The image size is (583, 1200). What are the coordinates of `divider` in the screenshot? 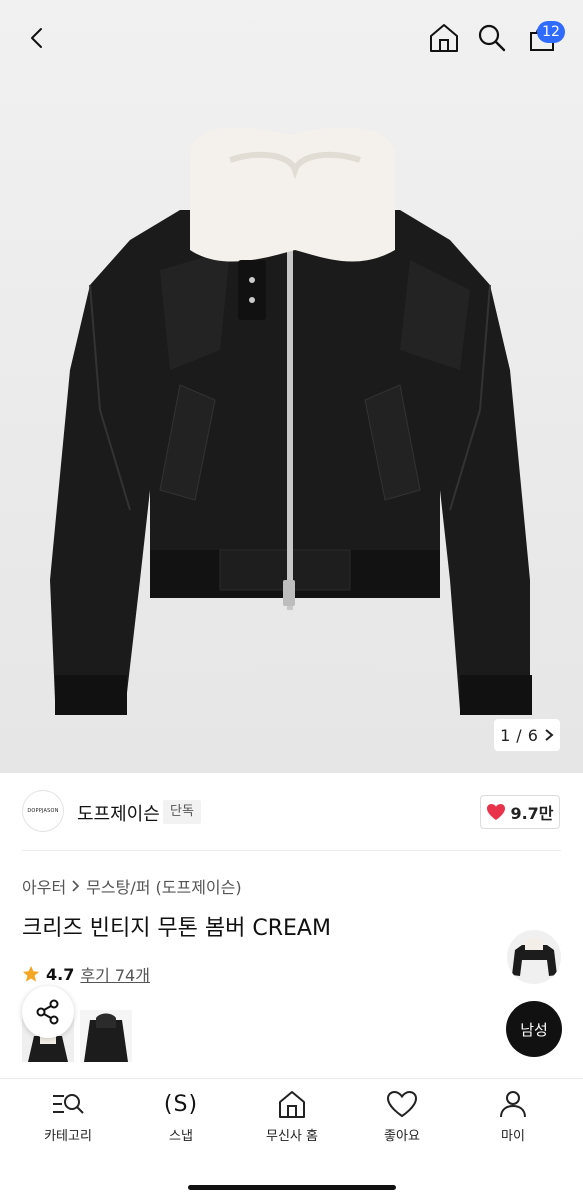 It's located at (291, 850).